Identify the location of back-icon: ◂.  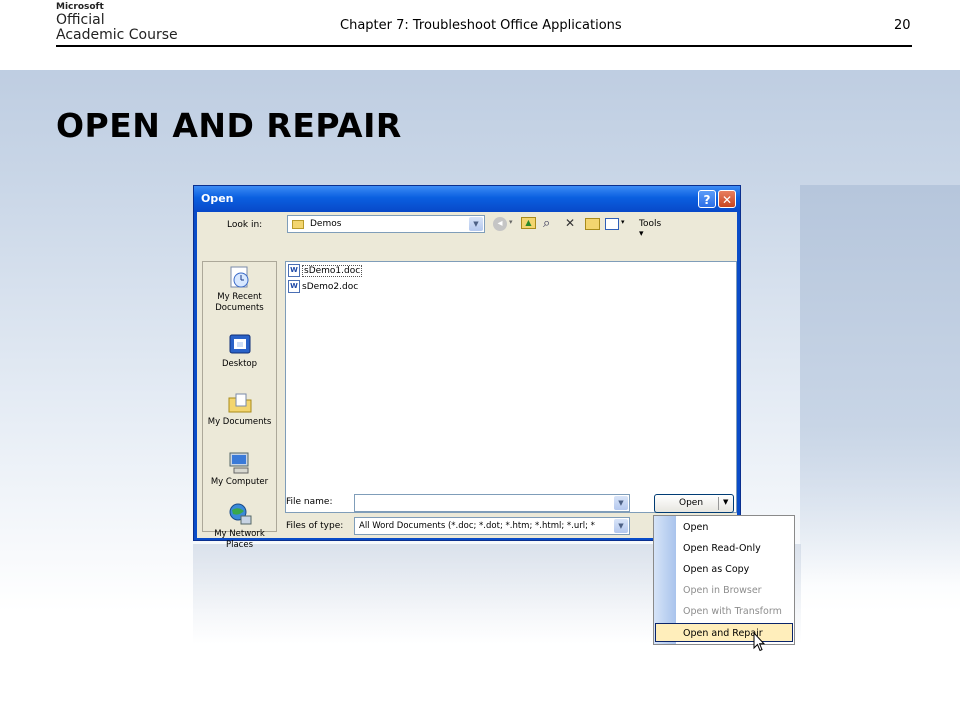
(500, 224).